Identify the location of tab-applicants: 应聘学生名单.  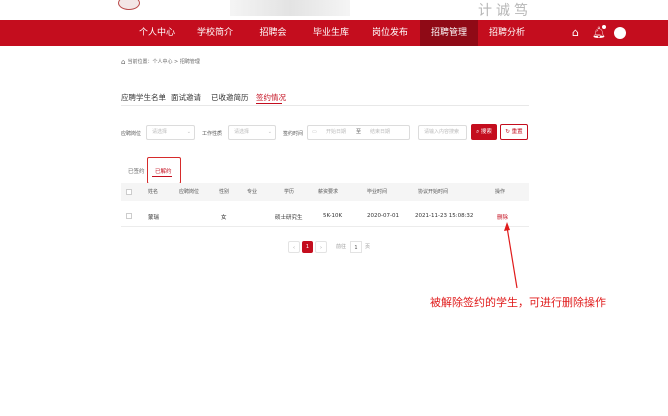
(143, 97).